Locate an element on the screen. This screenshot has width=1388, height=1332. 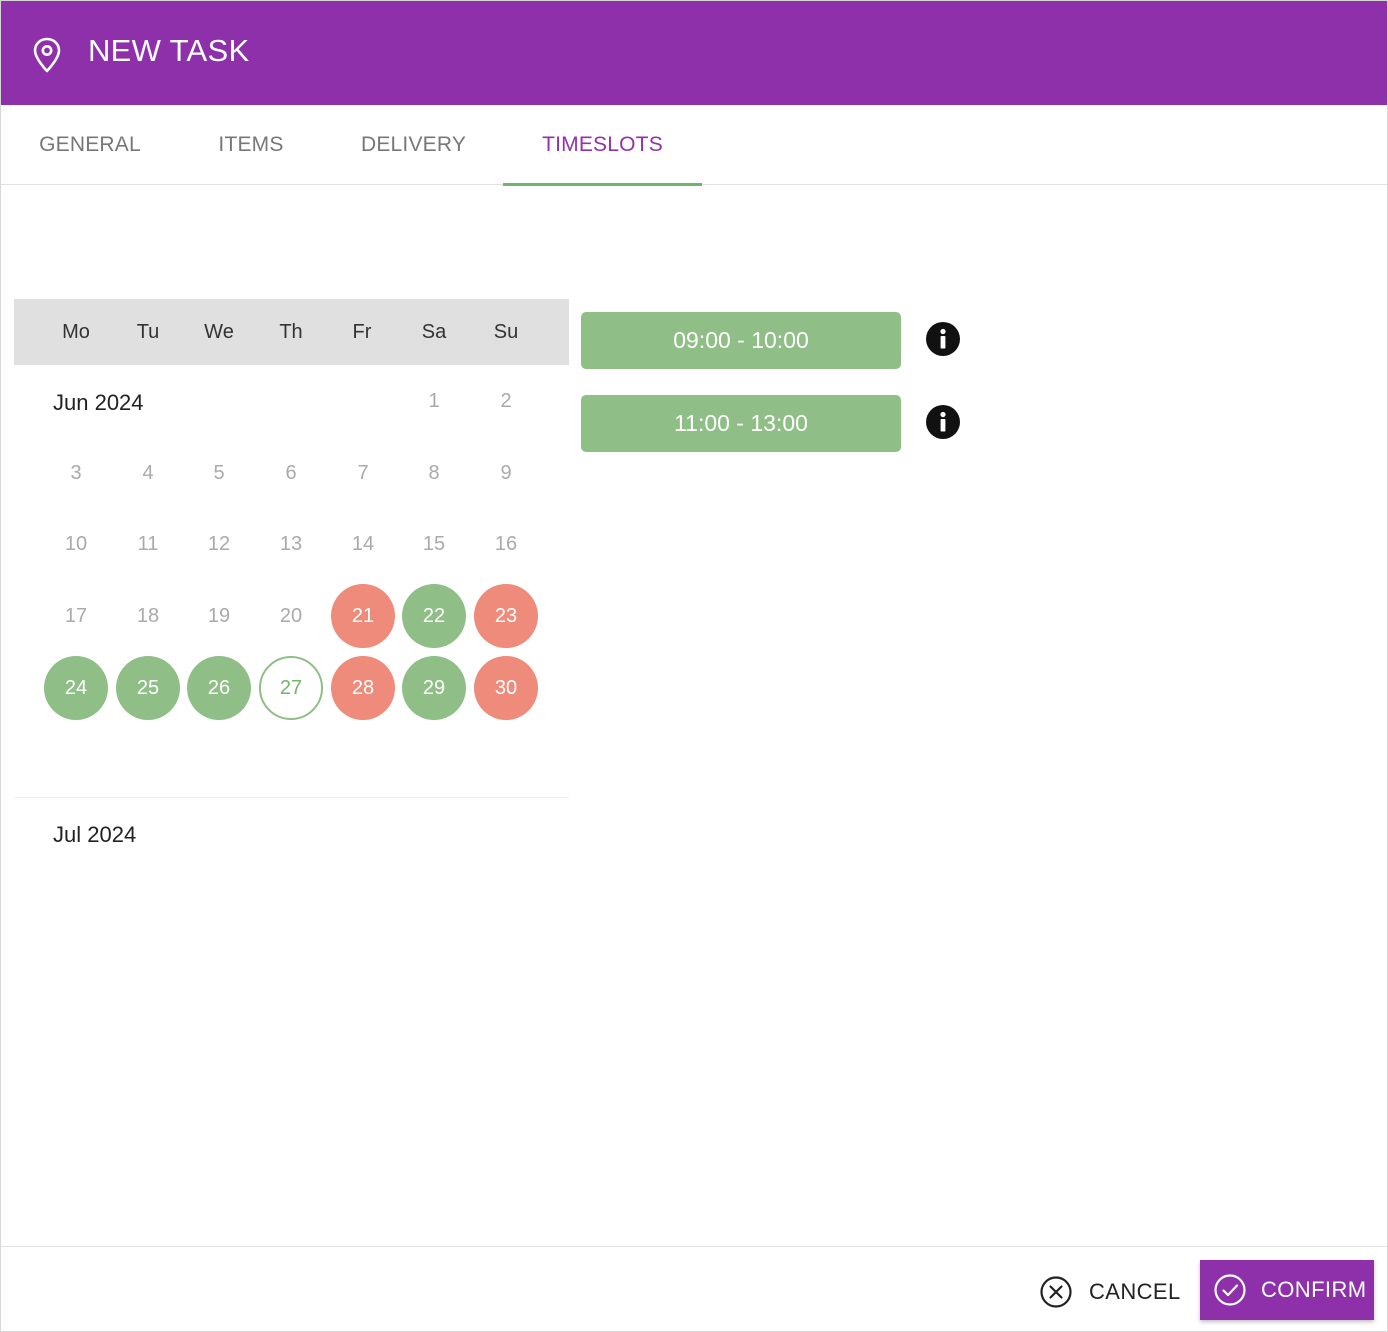
weekday-label: Th is located at coordinates (291, 331).